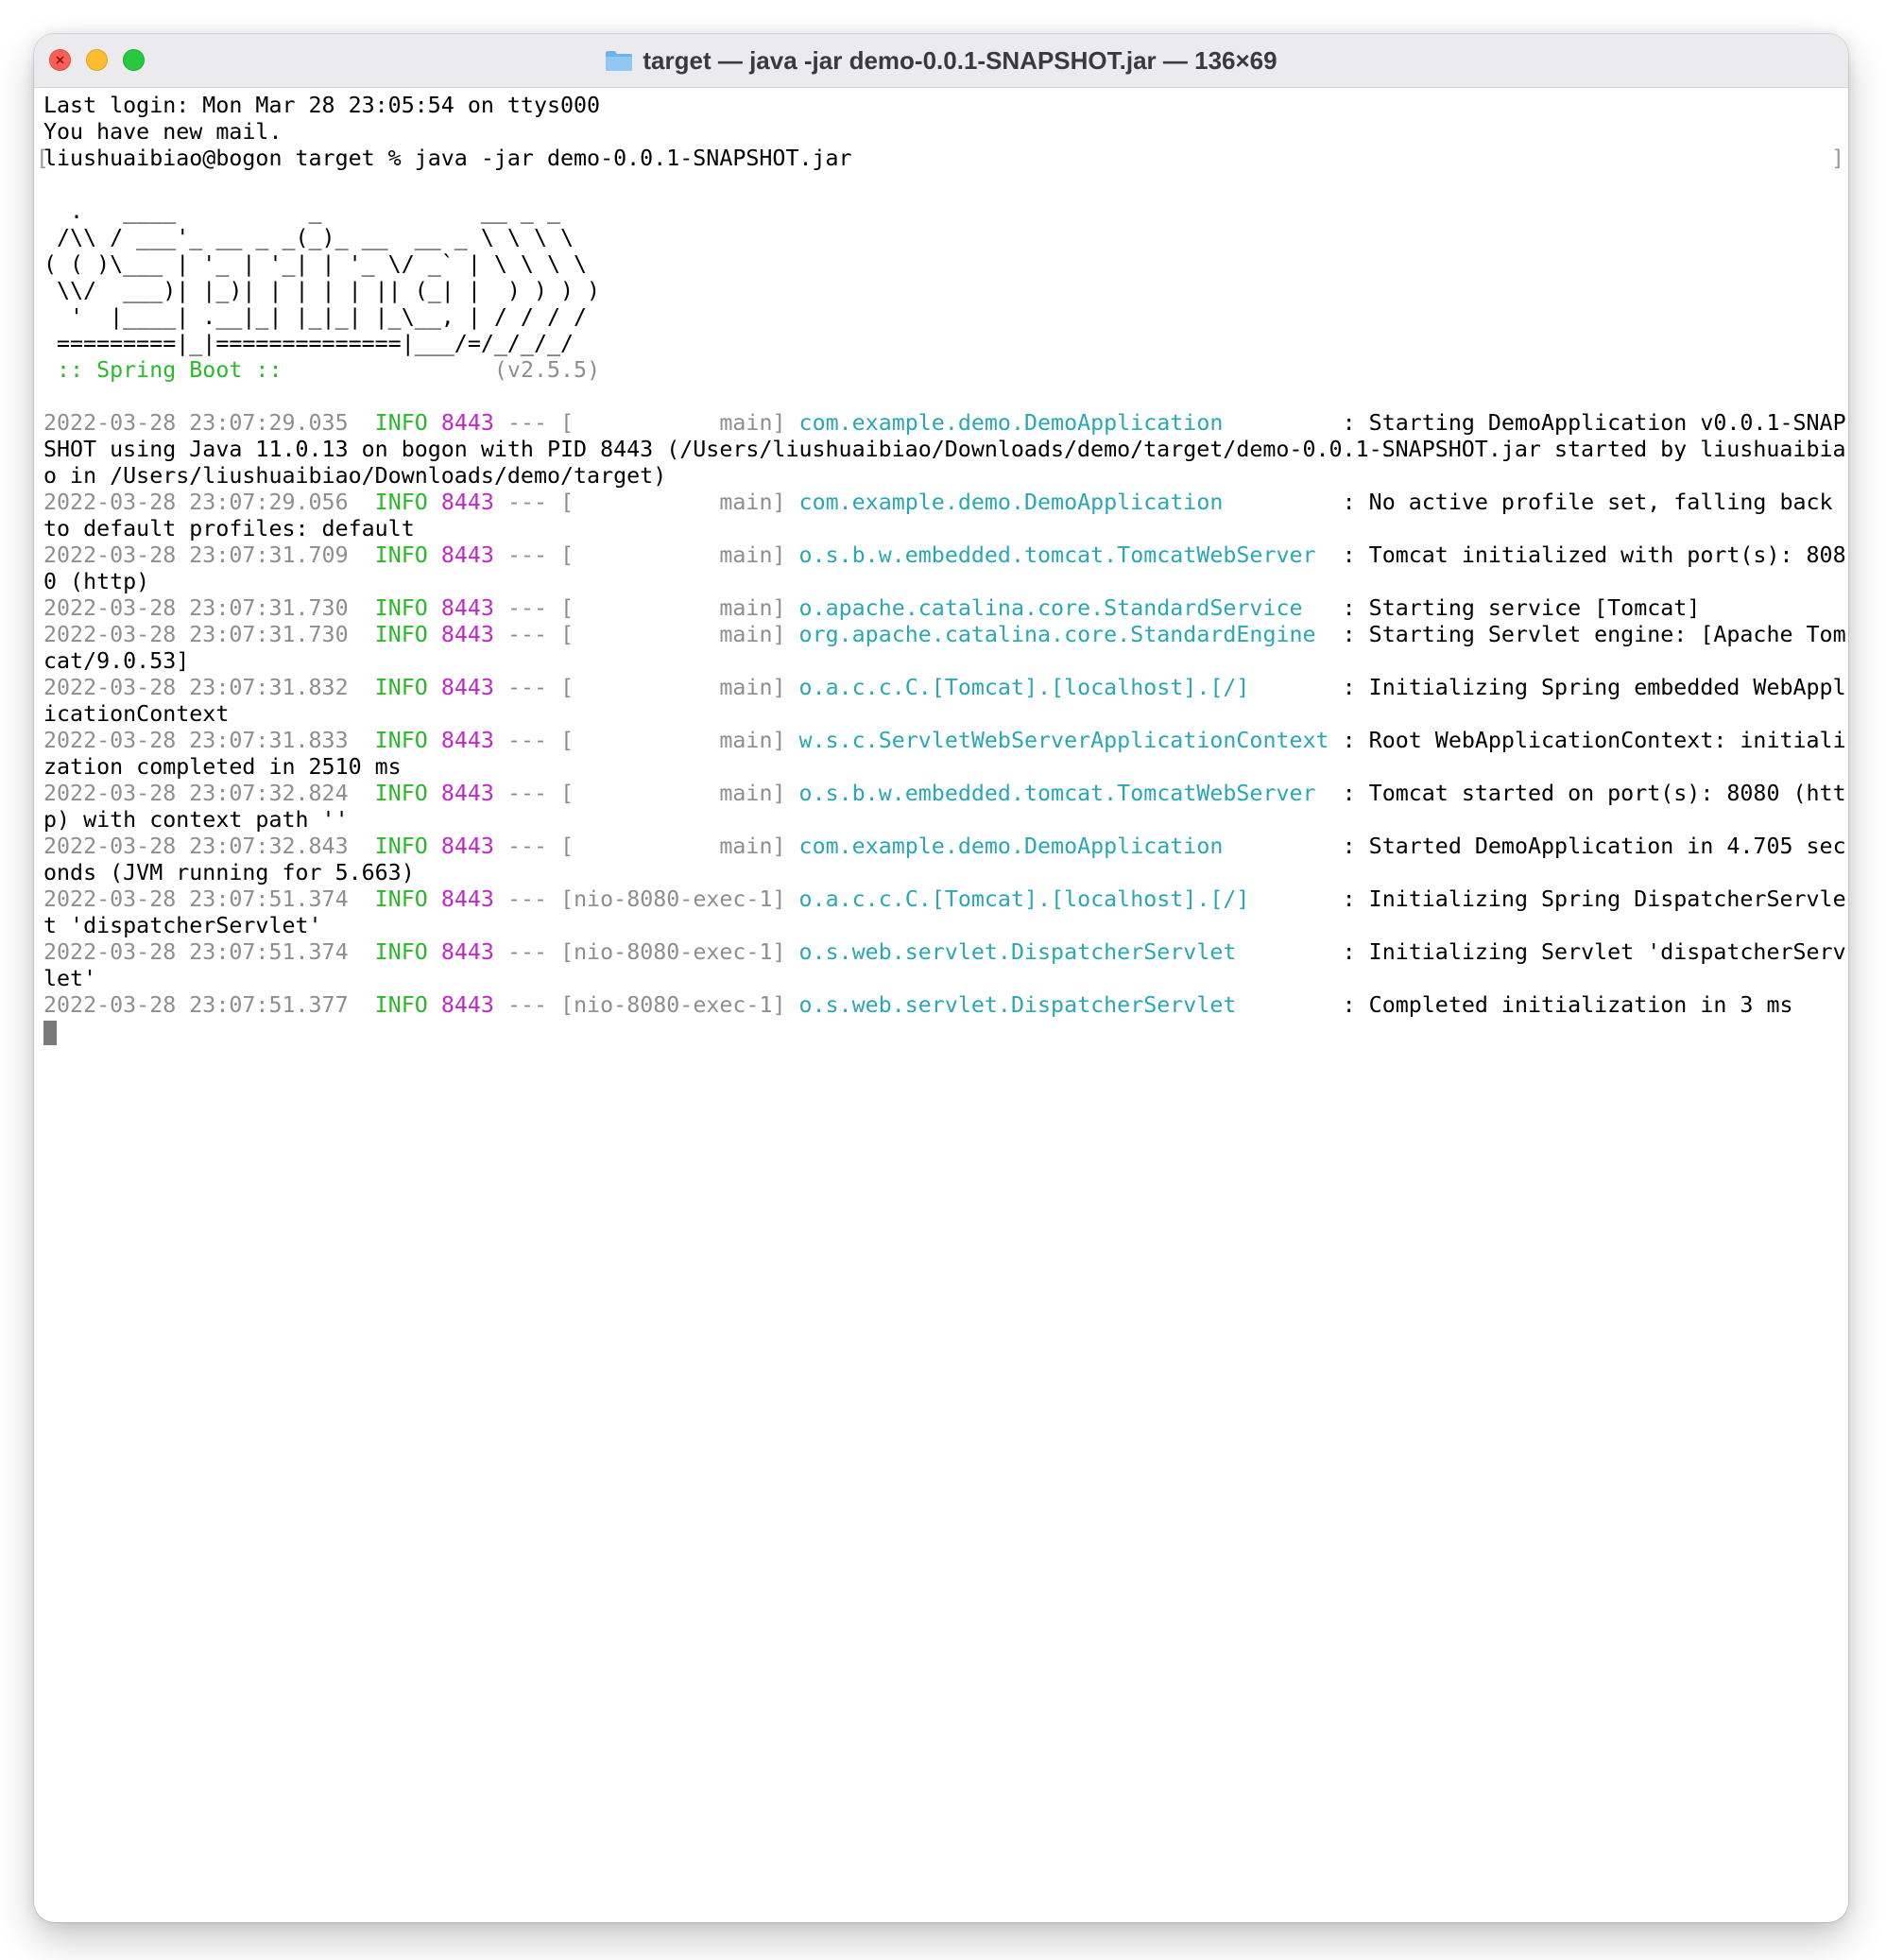 This screenshot has width=1886, height=1960. I want to click on log-message: : Initializing Spring DispatcherServle, so click(1594, 899).